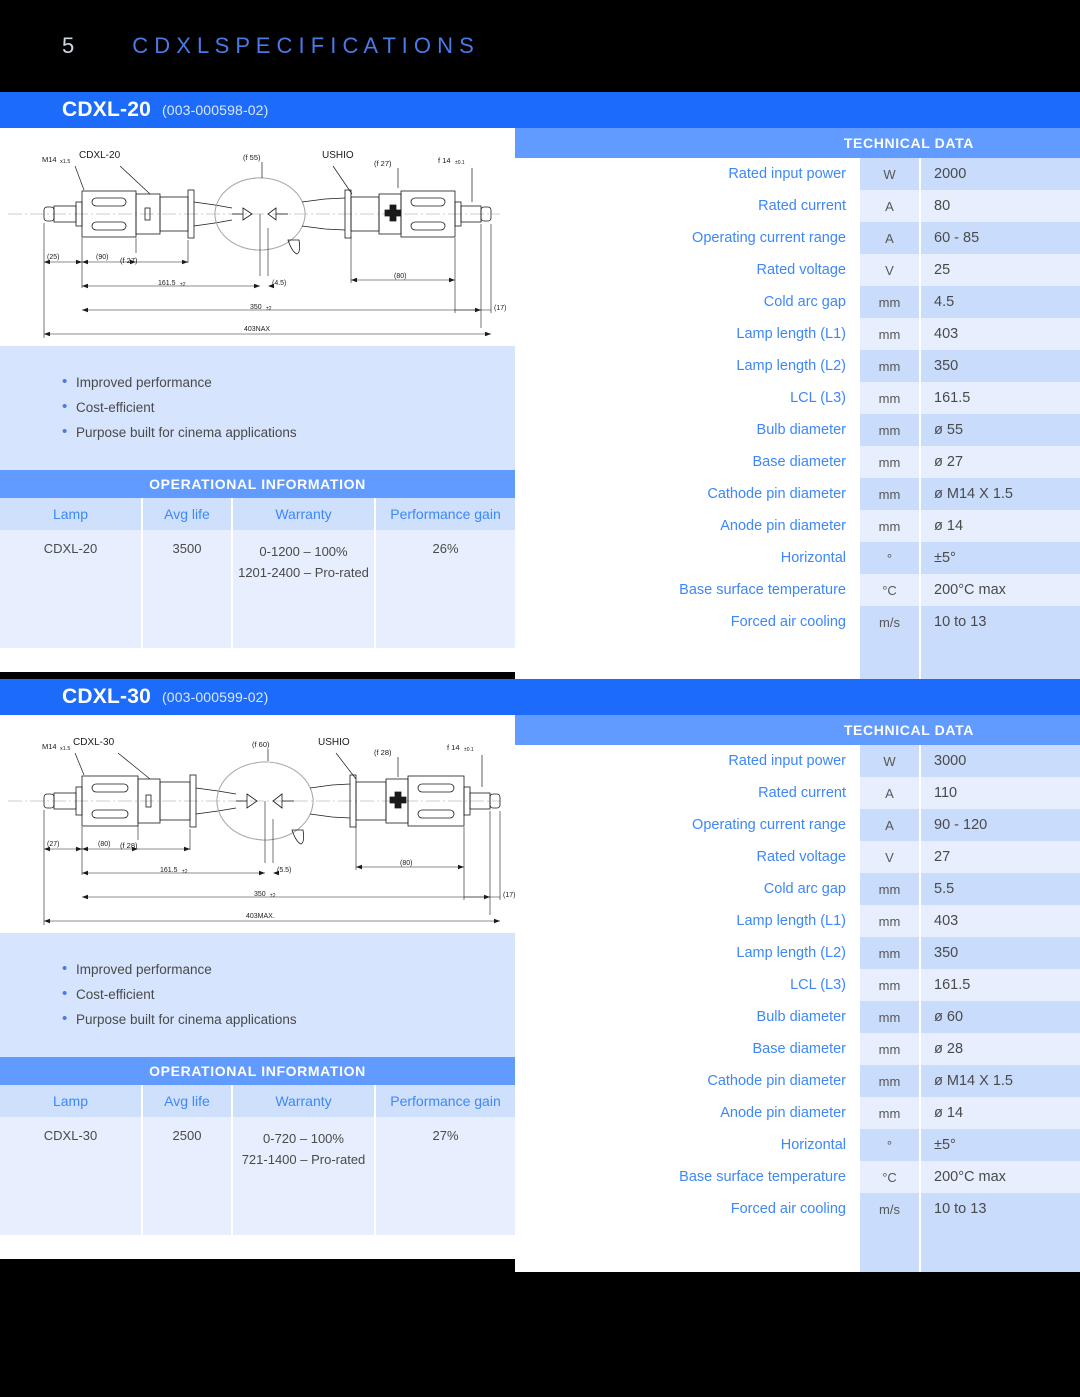 Image resolution: width=1080 pixels, height=1397 pixels. What do you see at coordinates (383, 752) in the screenshot?
I see `drawing-callout-base-dia-right: (f 28)` at bounding box center [383, 752].